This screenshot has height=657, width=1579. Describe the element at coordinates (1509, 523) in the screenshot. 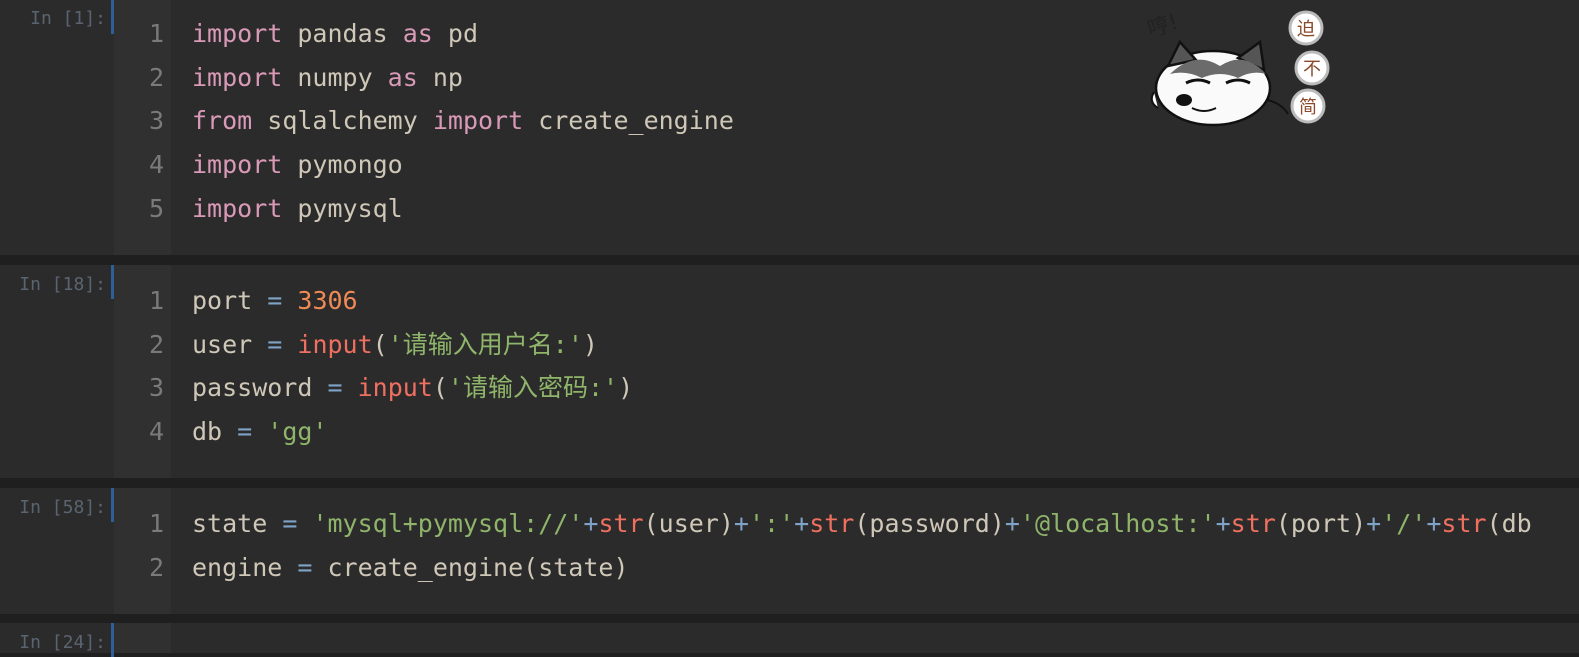

I see `code-token: (db` at that location.